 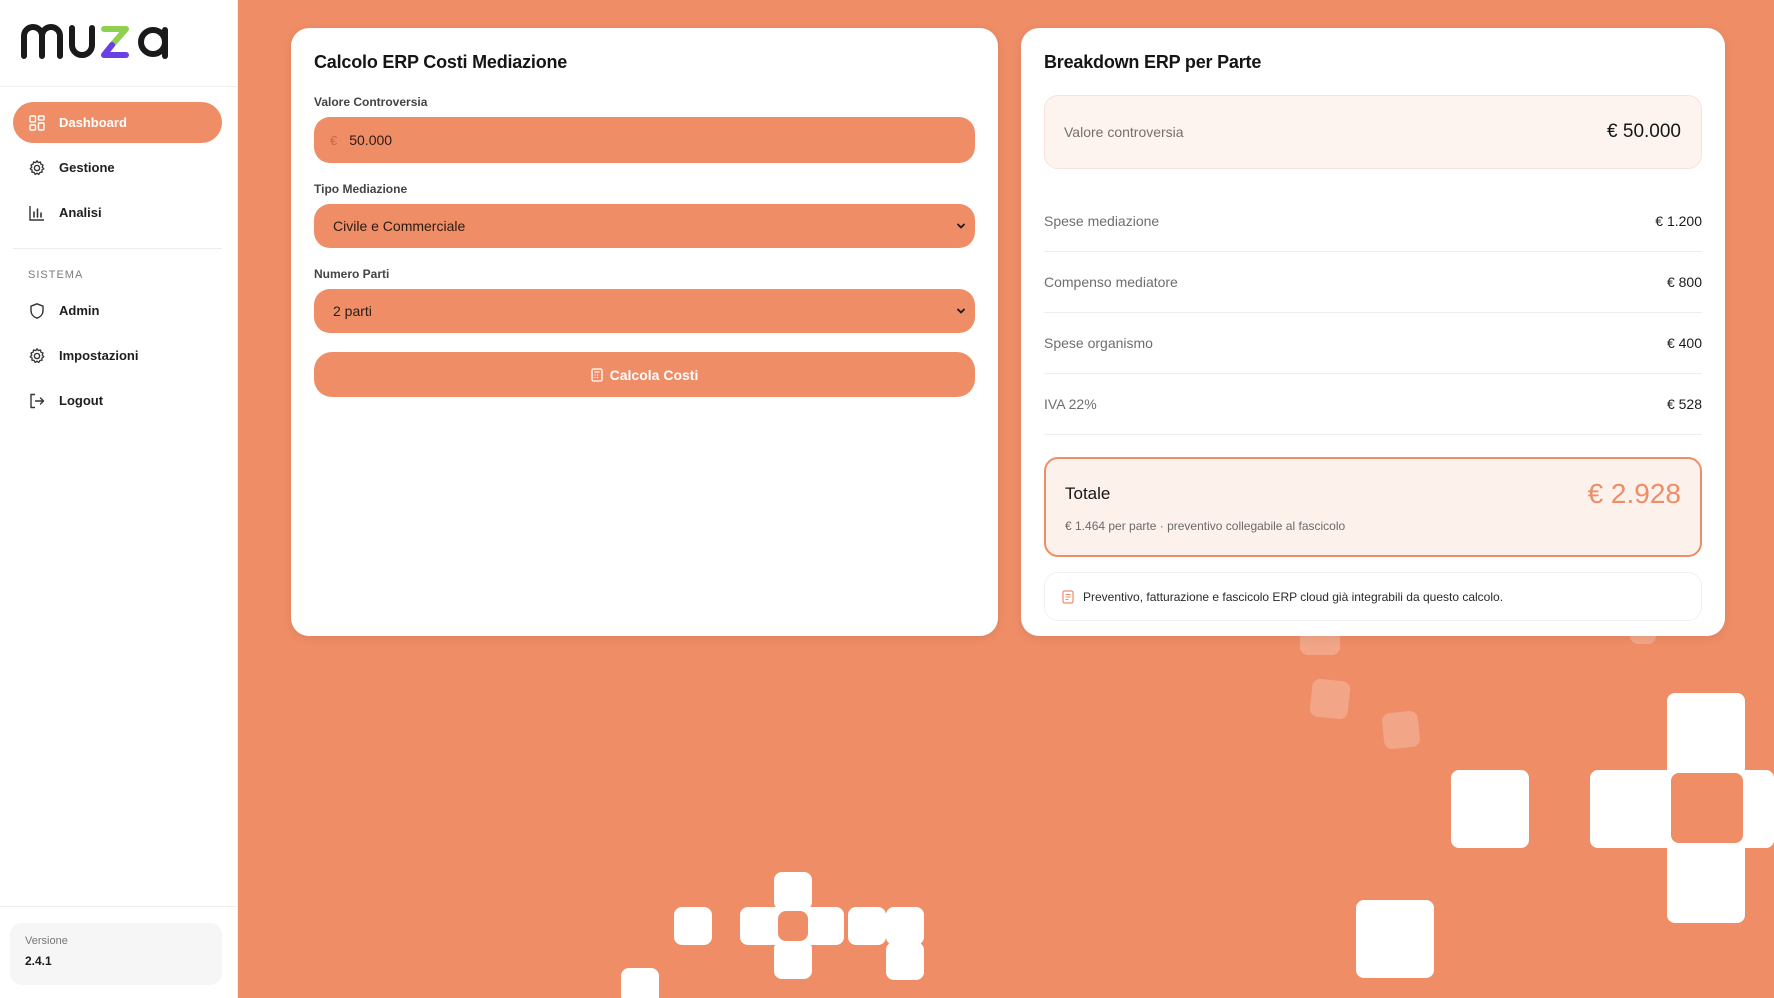 I want to click on section-label-sistema: SISTEMA, so click(x=56, y=275).